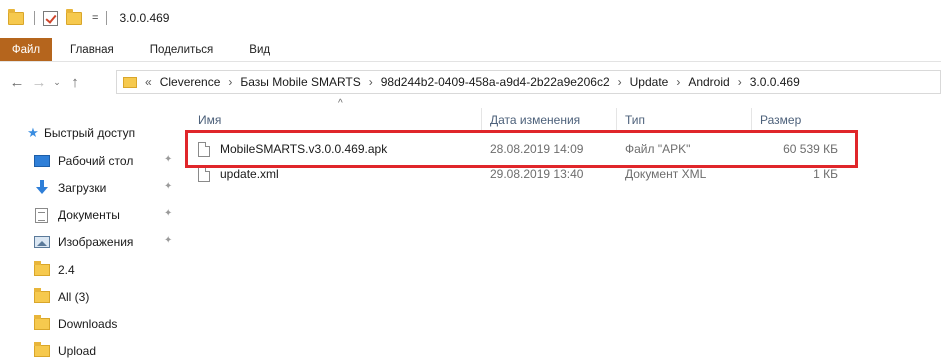  What do you see at coordinates (96, 242) in the screenshot?
I see `sidebar-item-label: Изображения` at bounding box center [96, 242].